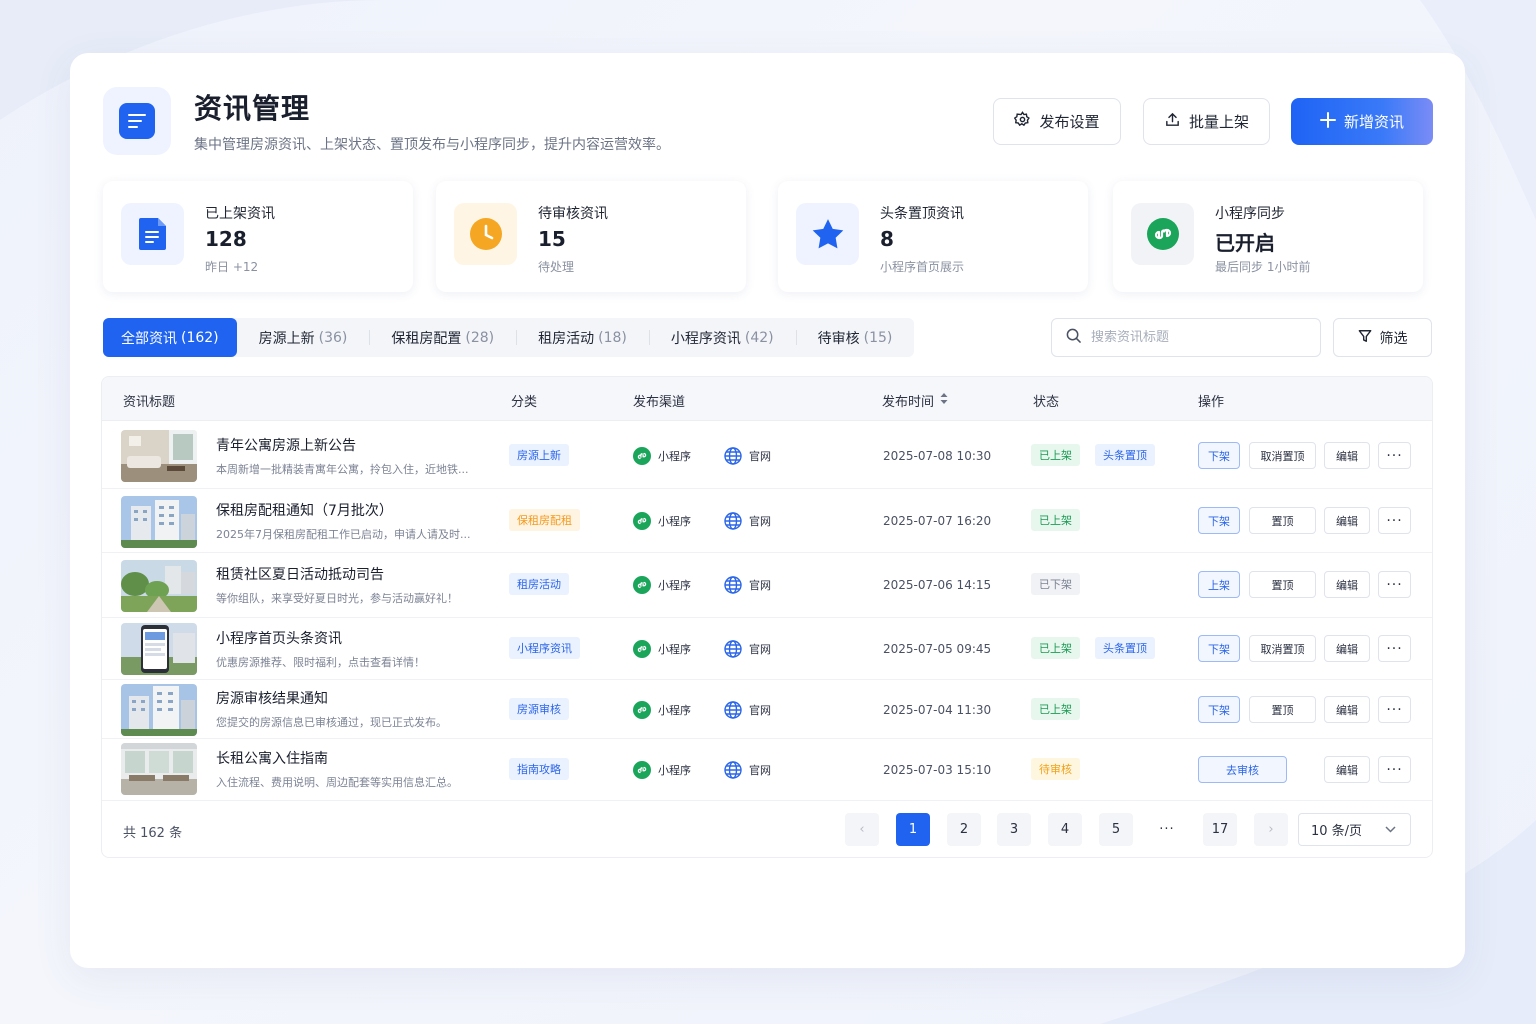 The width and height of the screenshot is (1536, 1024). Describe the element at coordinates (1219, 584) in the screenshot. I see `publish-button: 上架` at that location.